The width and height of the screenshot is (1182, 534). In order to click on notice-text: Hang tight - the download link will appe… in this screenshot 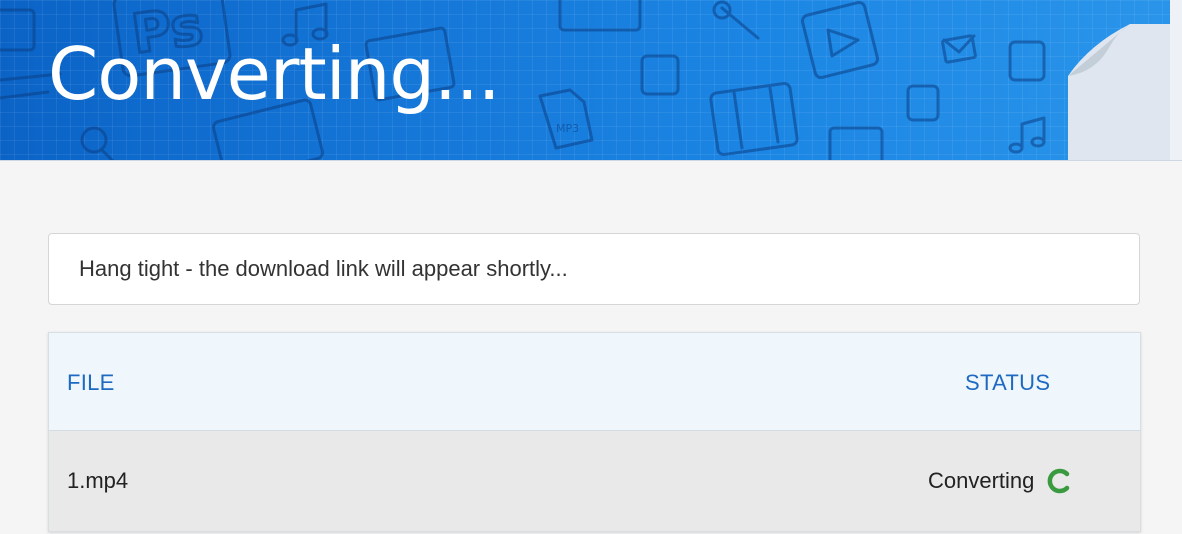, I will do `click(323, 268)`.